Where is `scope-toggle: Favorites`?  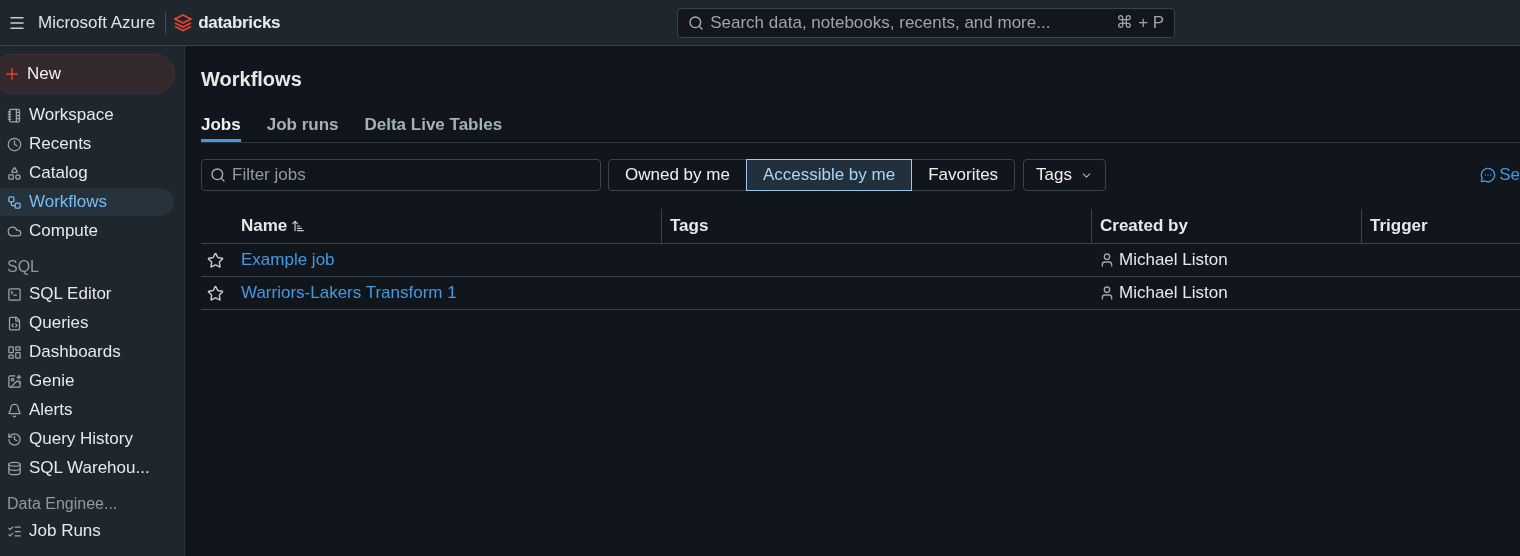 scope-toggle: Favorites is located at coordinates (963, 175).